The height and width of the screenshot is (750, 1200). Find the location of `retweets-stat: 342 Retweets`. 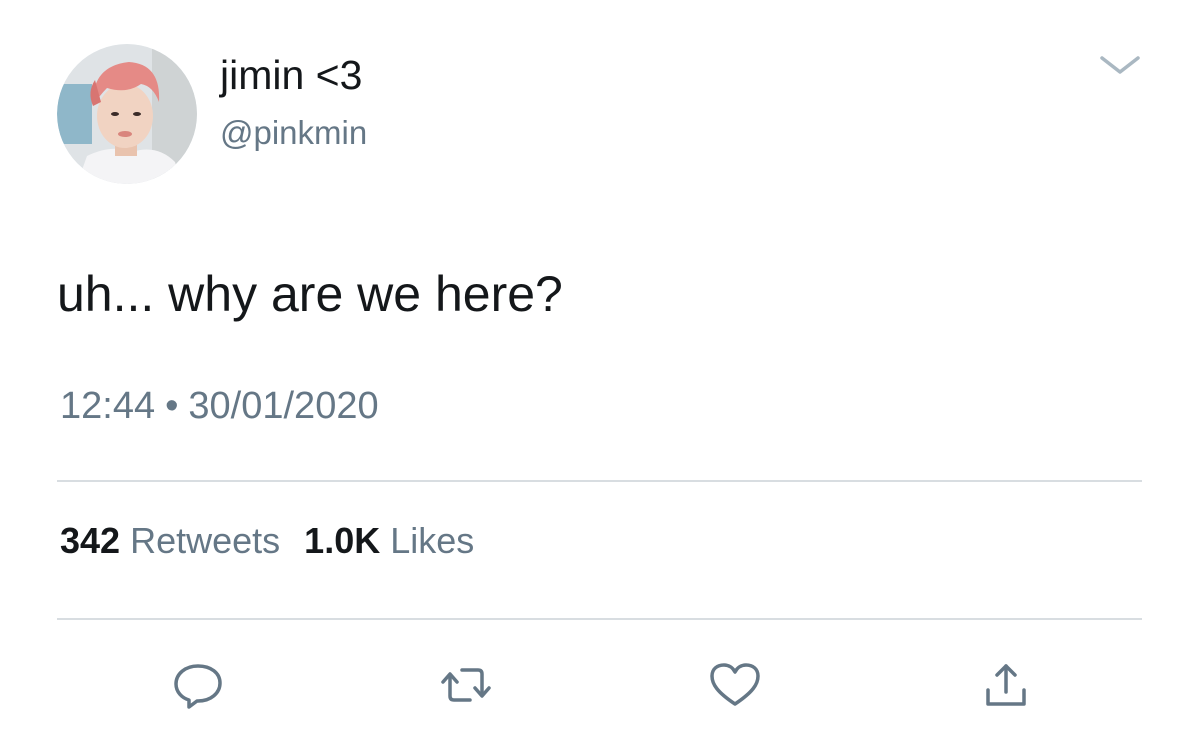

retweets-stat: 342 Retweets is located at coordinates (170, 540).